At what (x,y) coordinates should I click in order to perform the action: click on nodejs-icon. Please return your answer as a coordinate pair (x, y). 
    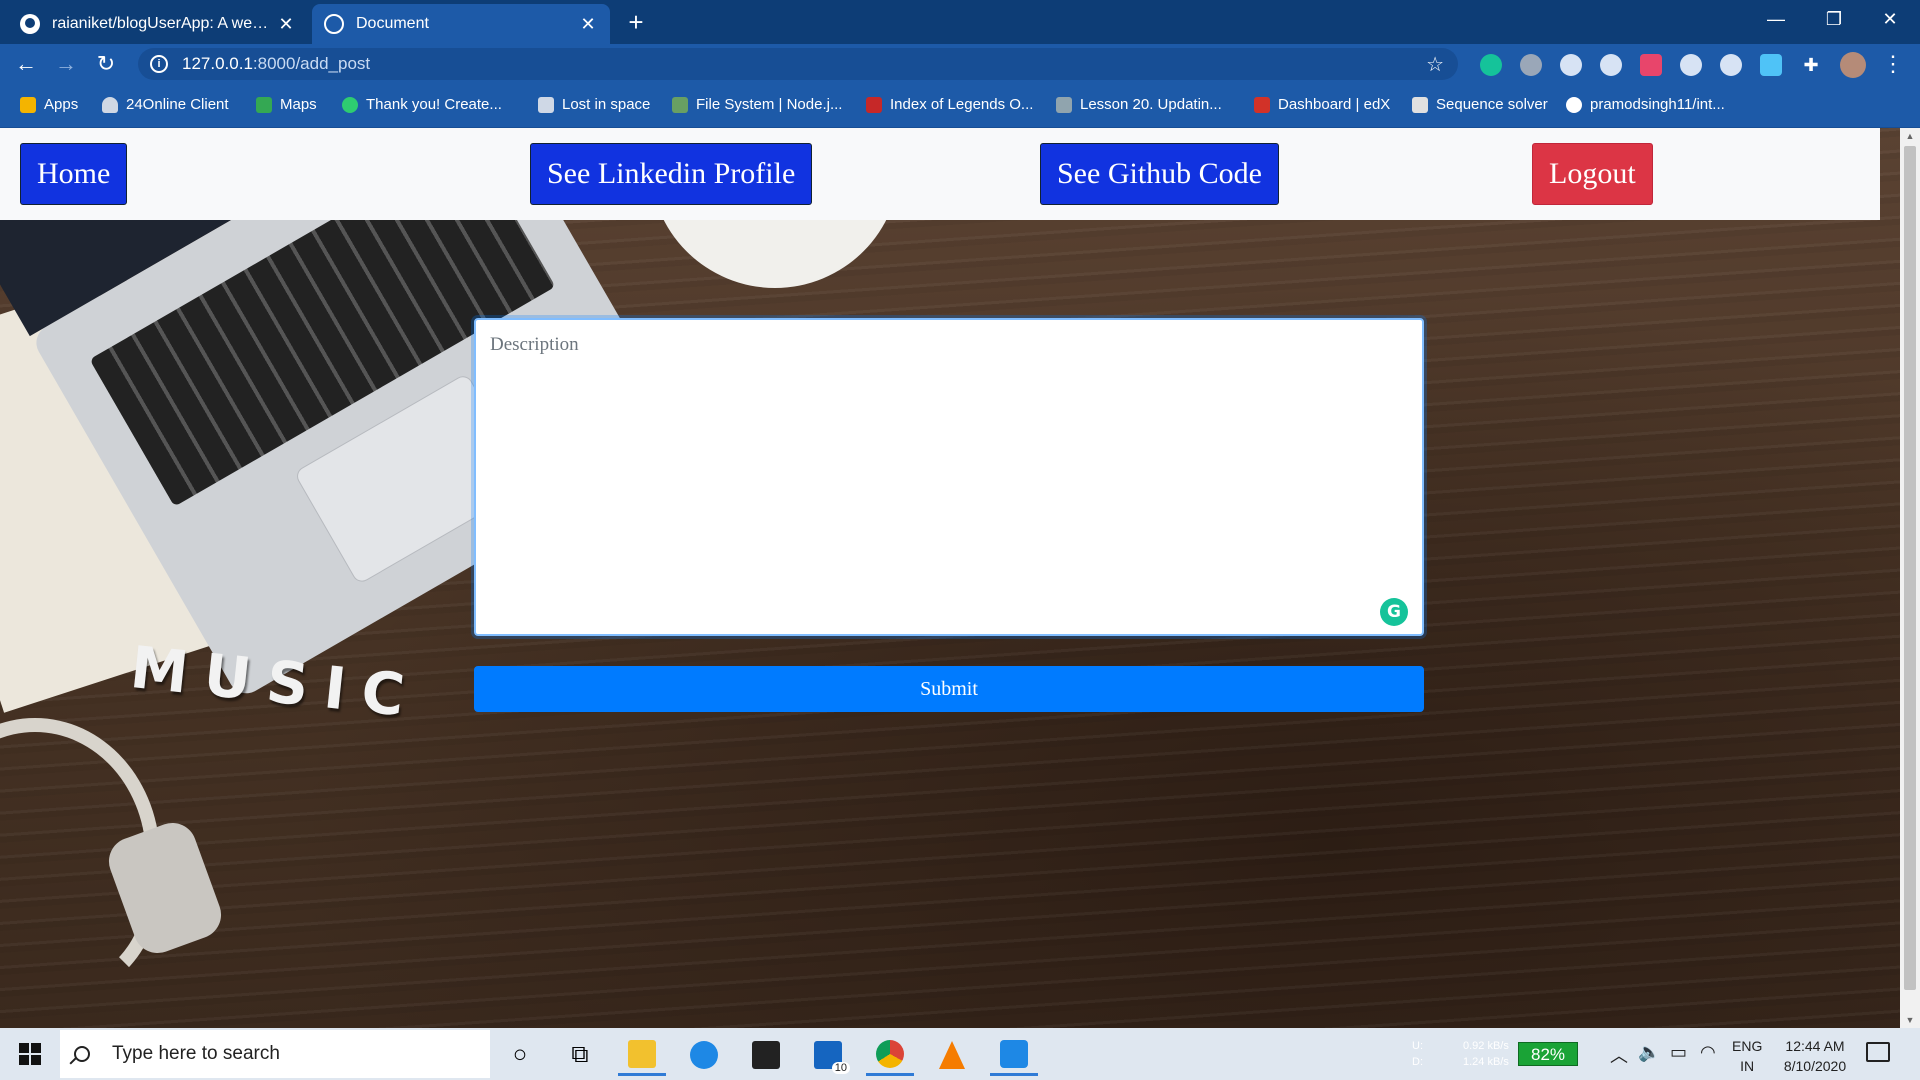
    Looking at the image, I should click on (680, 104).